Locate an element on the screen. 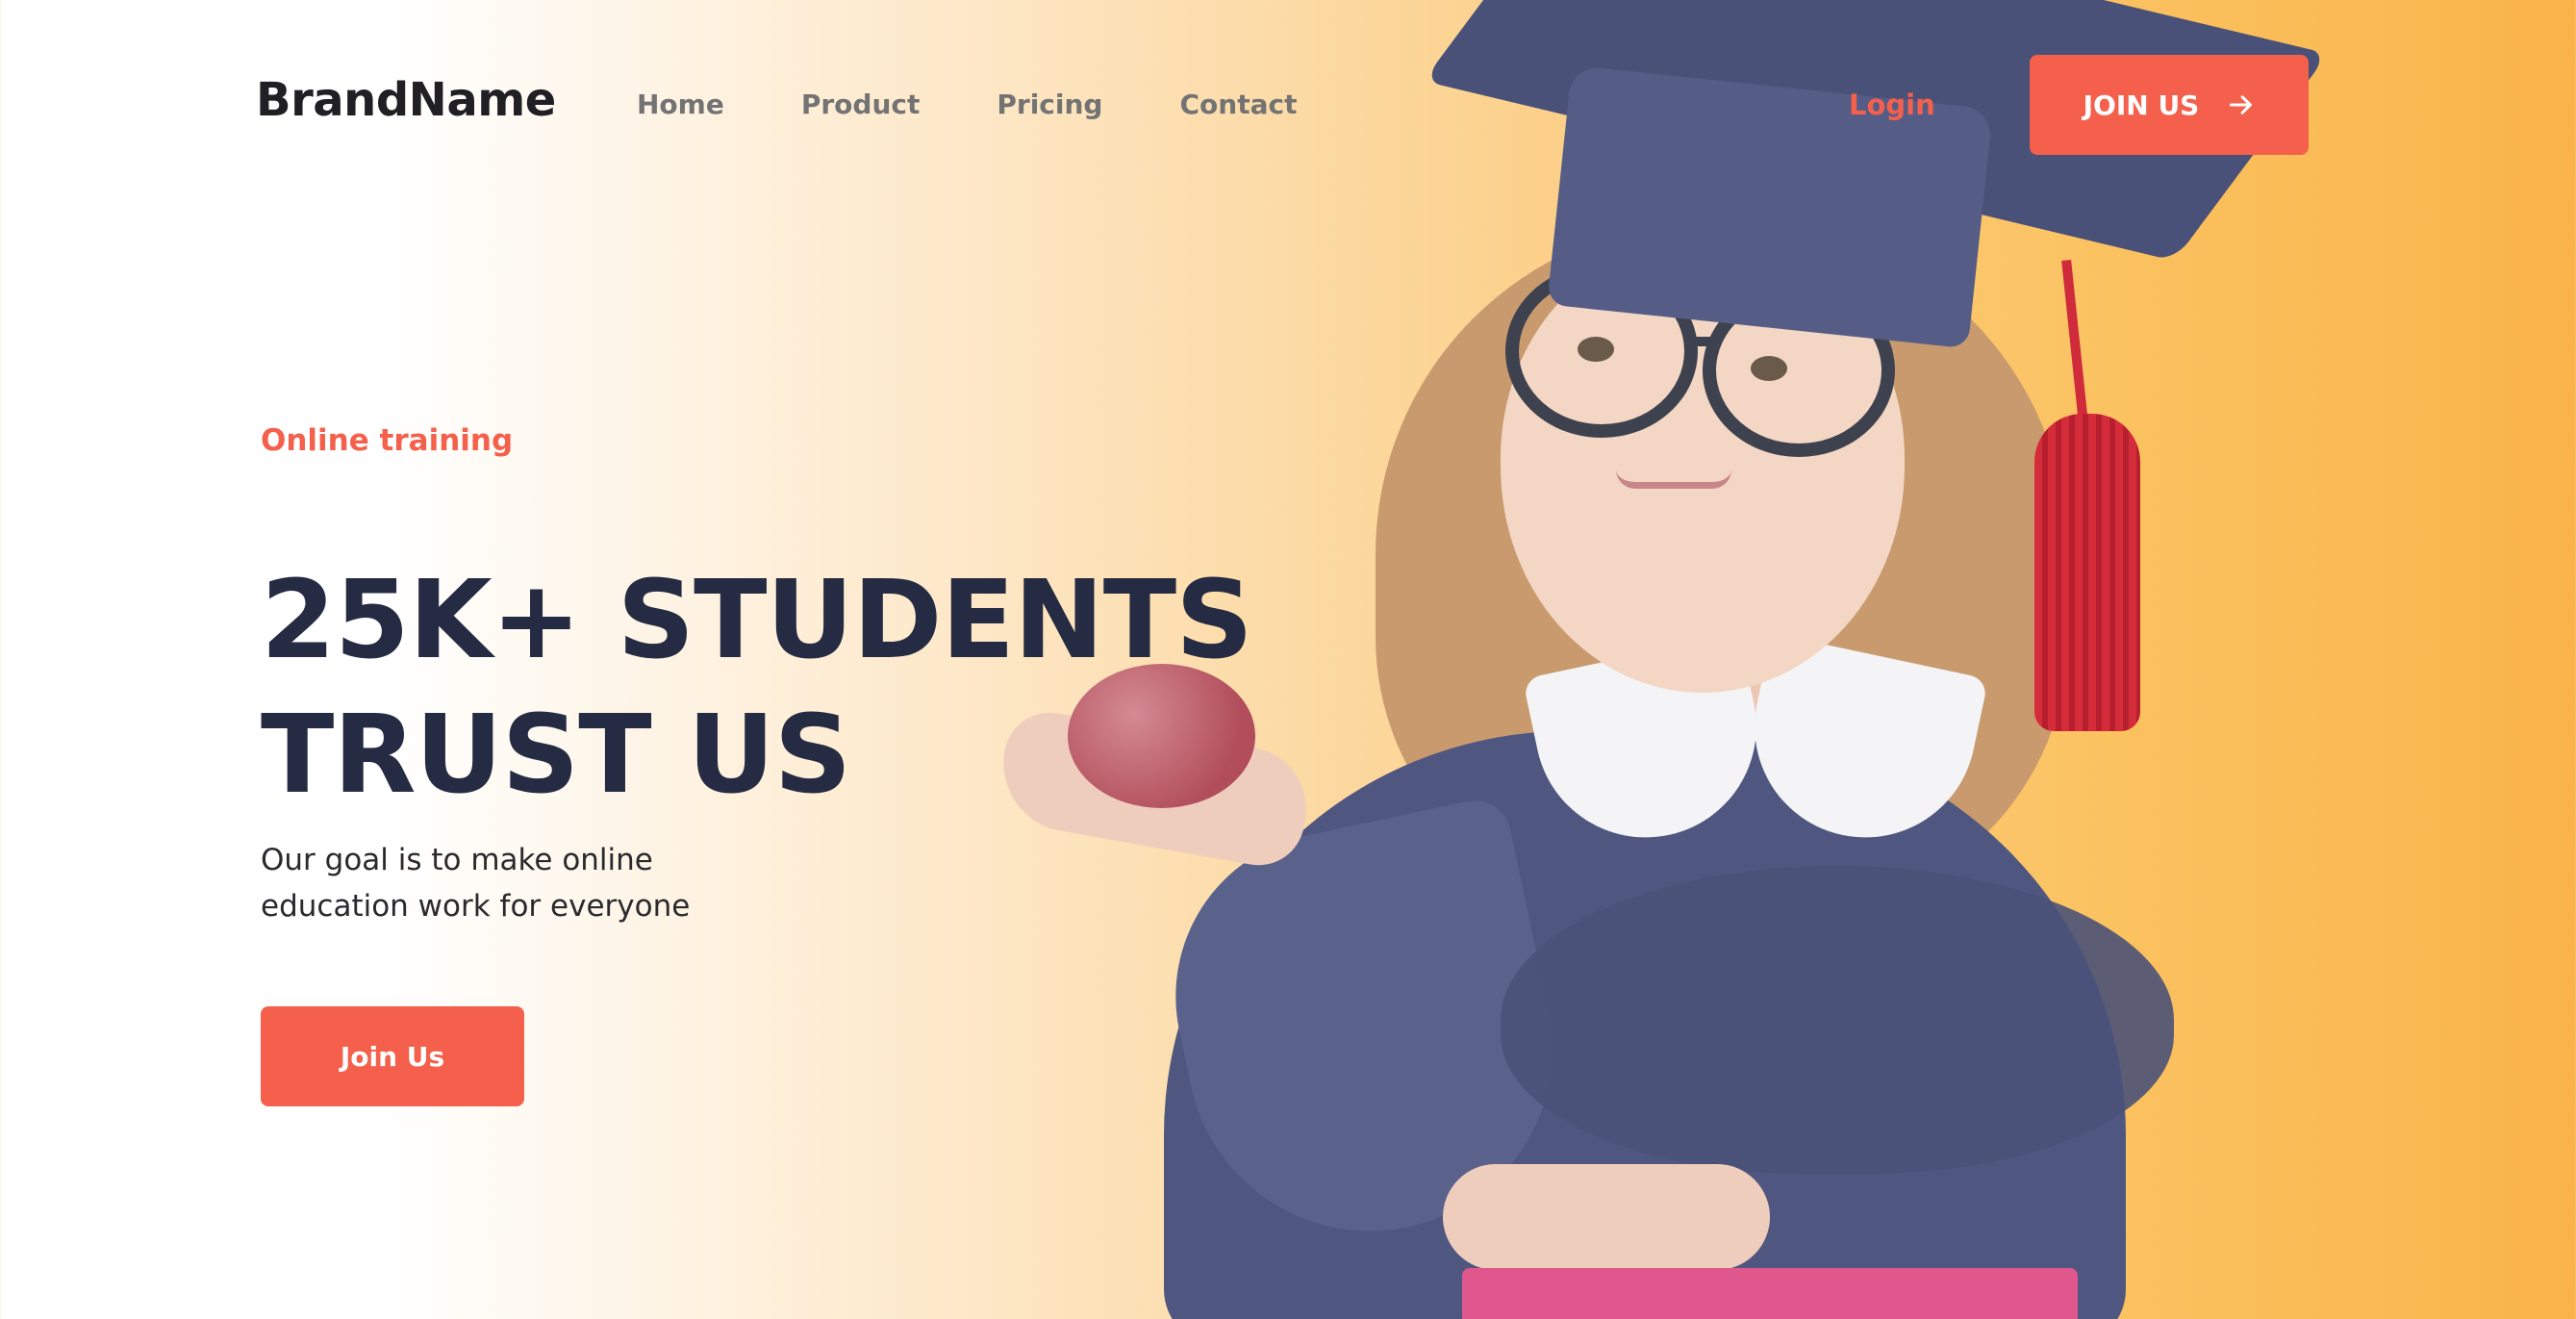 Image resolution: width=2576 pixels, height=1319 pixels. join-us-header-button: JOIN US is located at coordinates (2170, 105).